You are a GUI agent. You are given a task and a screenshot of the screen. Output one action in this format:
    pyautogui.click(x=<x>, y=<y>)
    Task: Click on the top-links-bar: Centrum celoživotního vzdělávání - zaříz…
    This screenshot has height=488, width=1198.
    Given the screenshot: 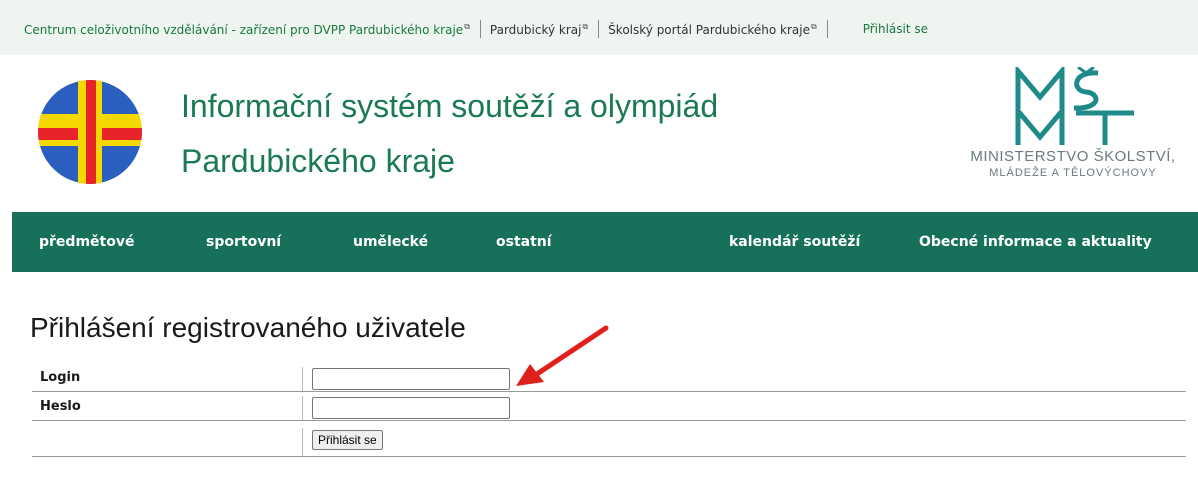 What is the action you would take?
    pyautogui.click(x=599, y=27)
    